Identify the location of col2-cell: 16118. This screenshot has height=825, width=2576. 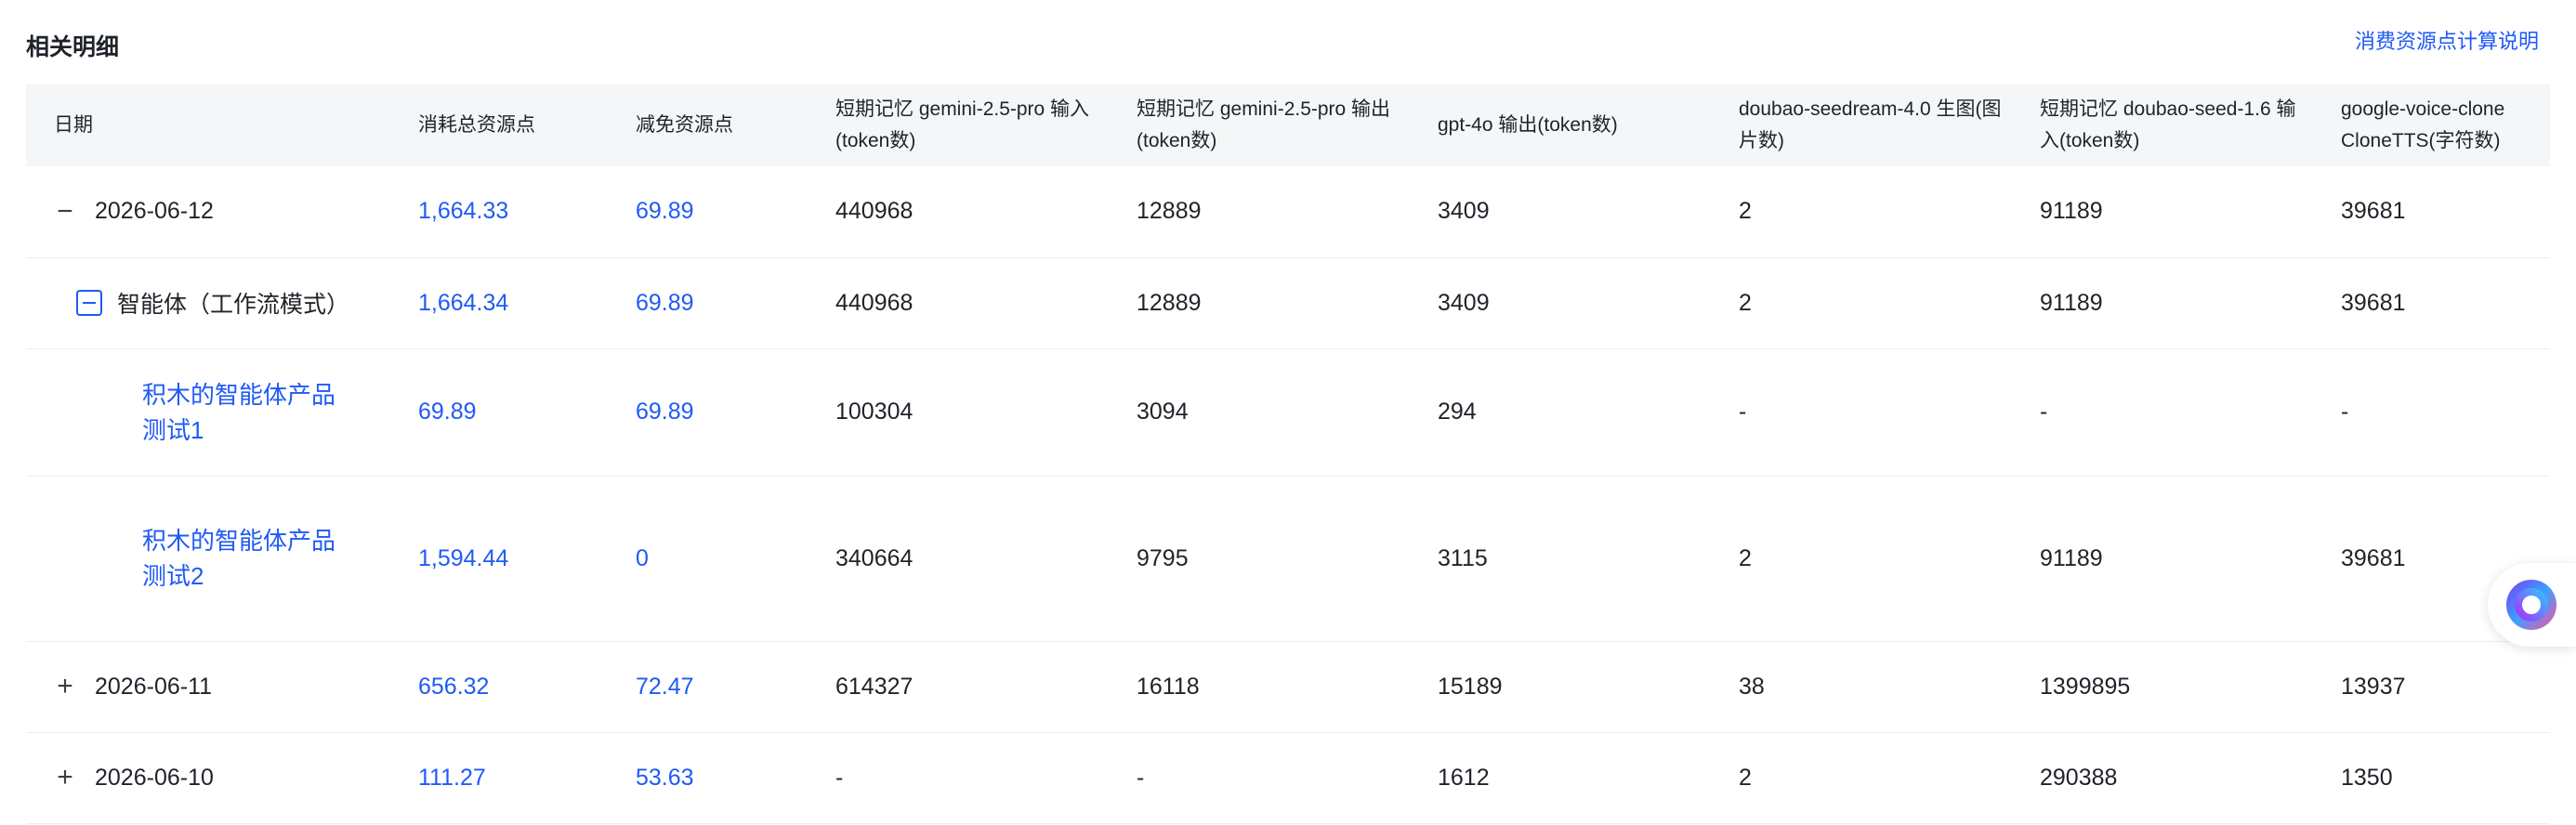
(1259, 687).